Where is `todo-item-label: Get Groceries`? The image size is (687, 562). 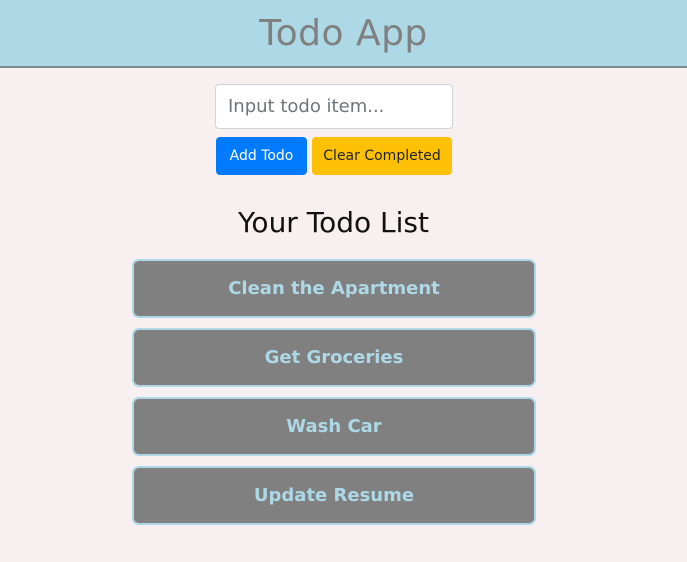
todo-item-label: Get Groceries is located at coordinates (334, 357).